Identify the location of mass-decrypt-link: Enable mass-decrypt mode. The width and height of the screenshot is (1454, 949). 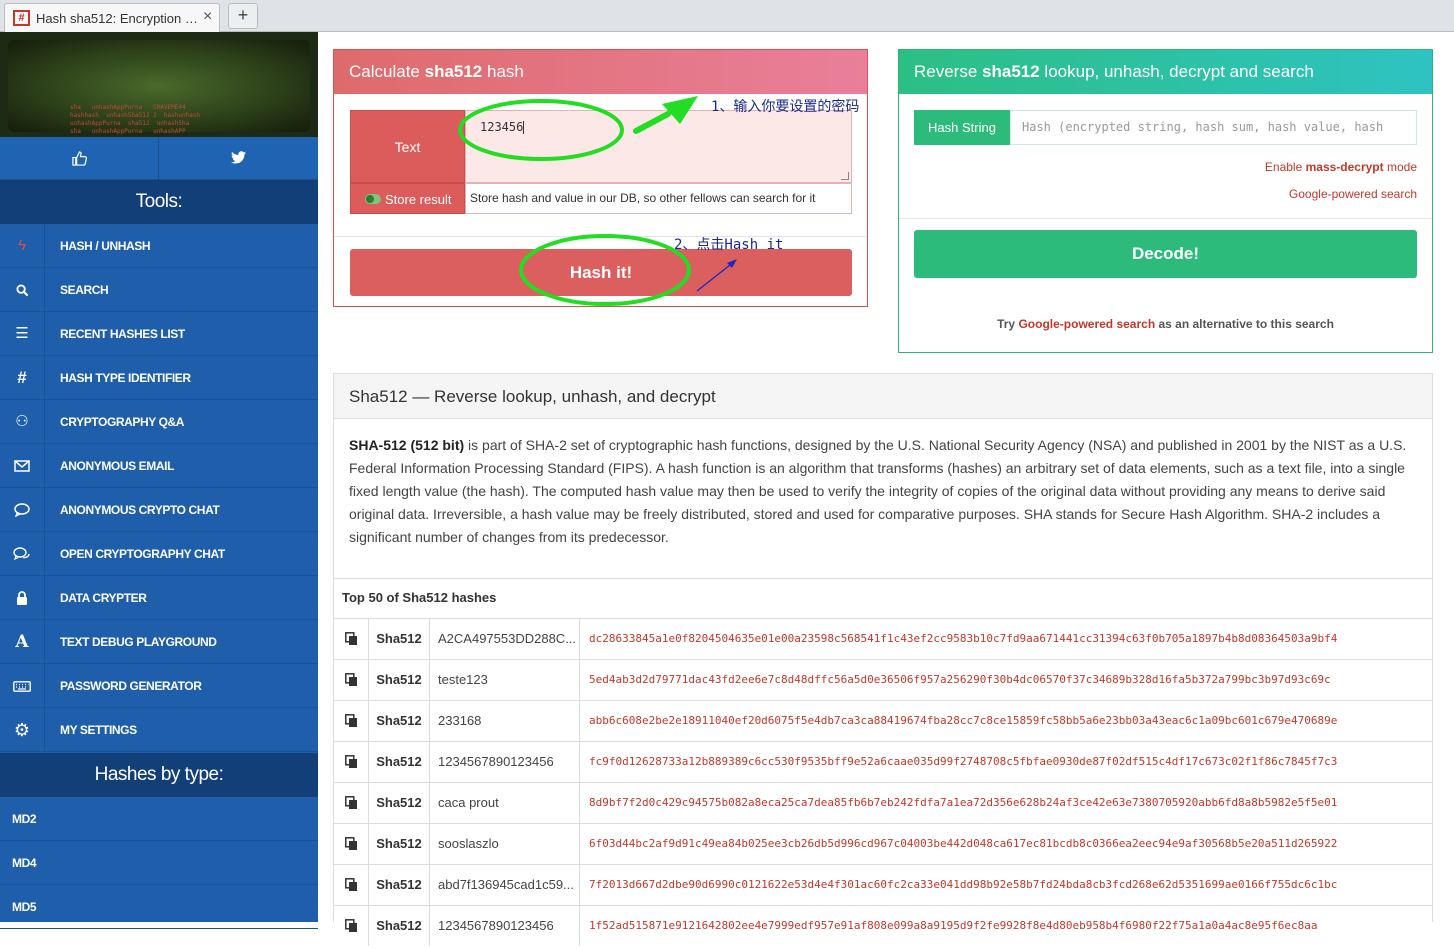
(1341, 167).